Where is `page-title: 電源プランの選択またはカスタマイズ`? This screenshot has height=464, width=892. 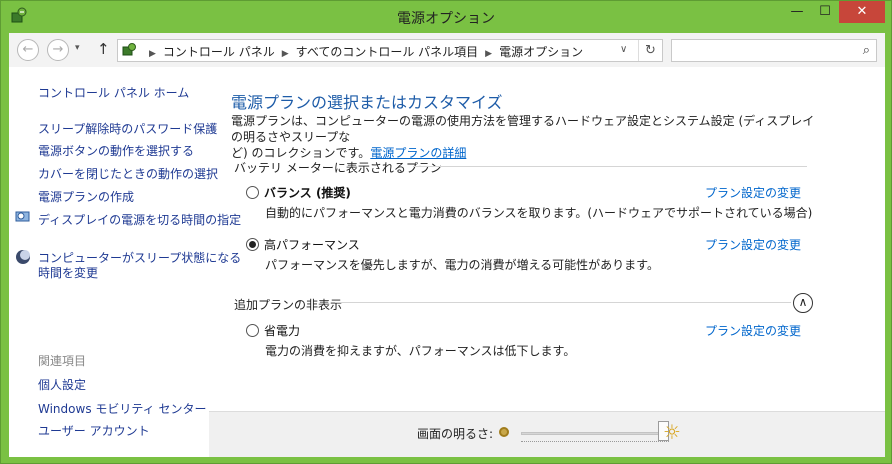 page-title: 電源プランの選択またはカスタマイズ is located at coordinates (367, 102).